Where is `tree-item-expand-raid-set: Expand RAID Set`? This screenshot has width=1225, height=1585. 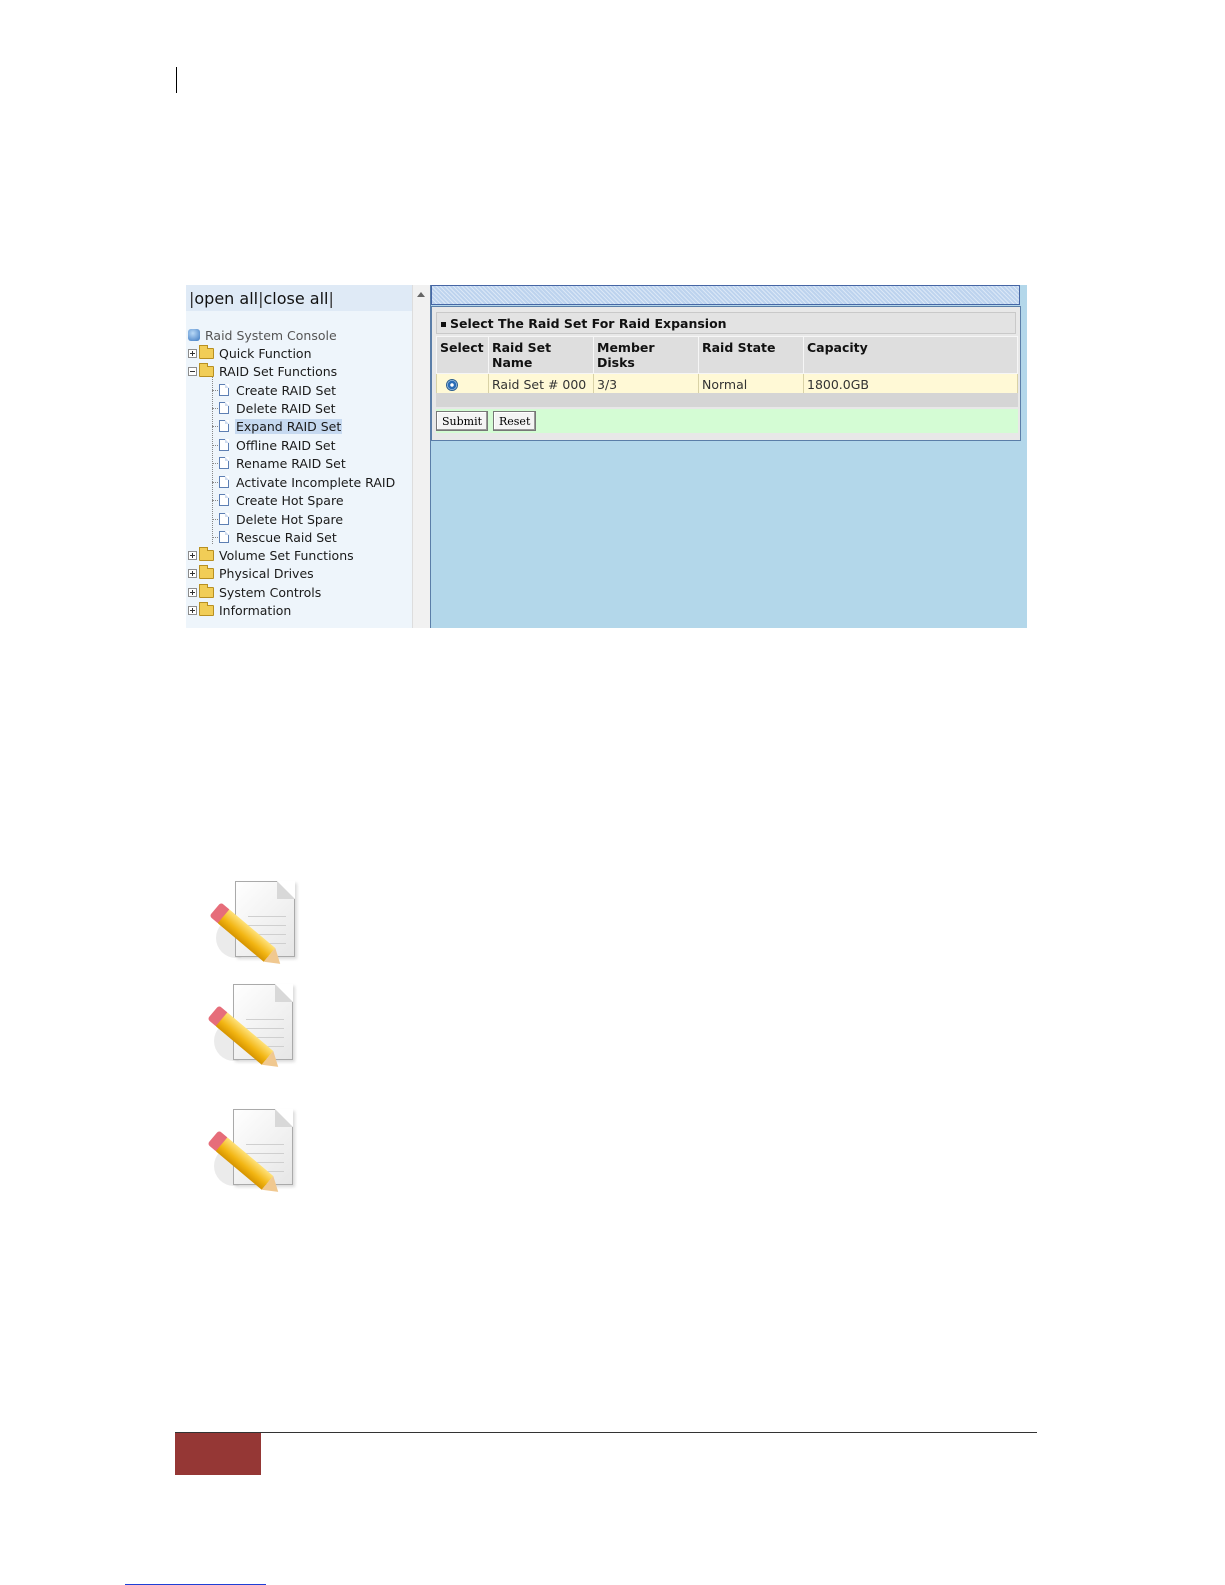
tree-item-expand-raid-set: Expand RAID Set is located at coordinates (281, 426).